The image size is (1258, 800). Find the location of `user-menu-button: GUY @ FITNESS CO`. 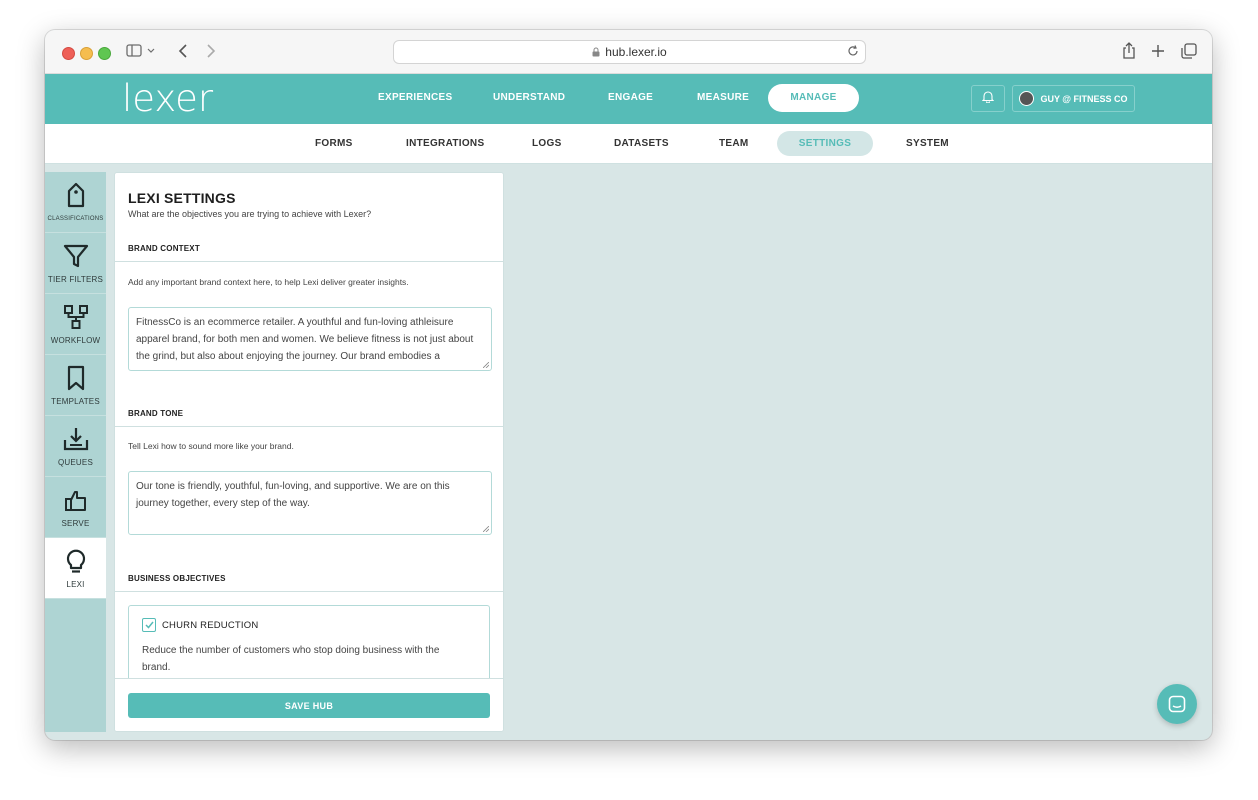

user-menu-button: GUY @ FITNESS CO is located at coordinates (1073, 98).